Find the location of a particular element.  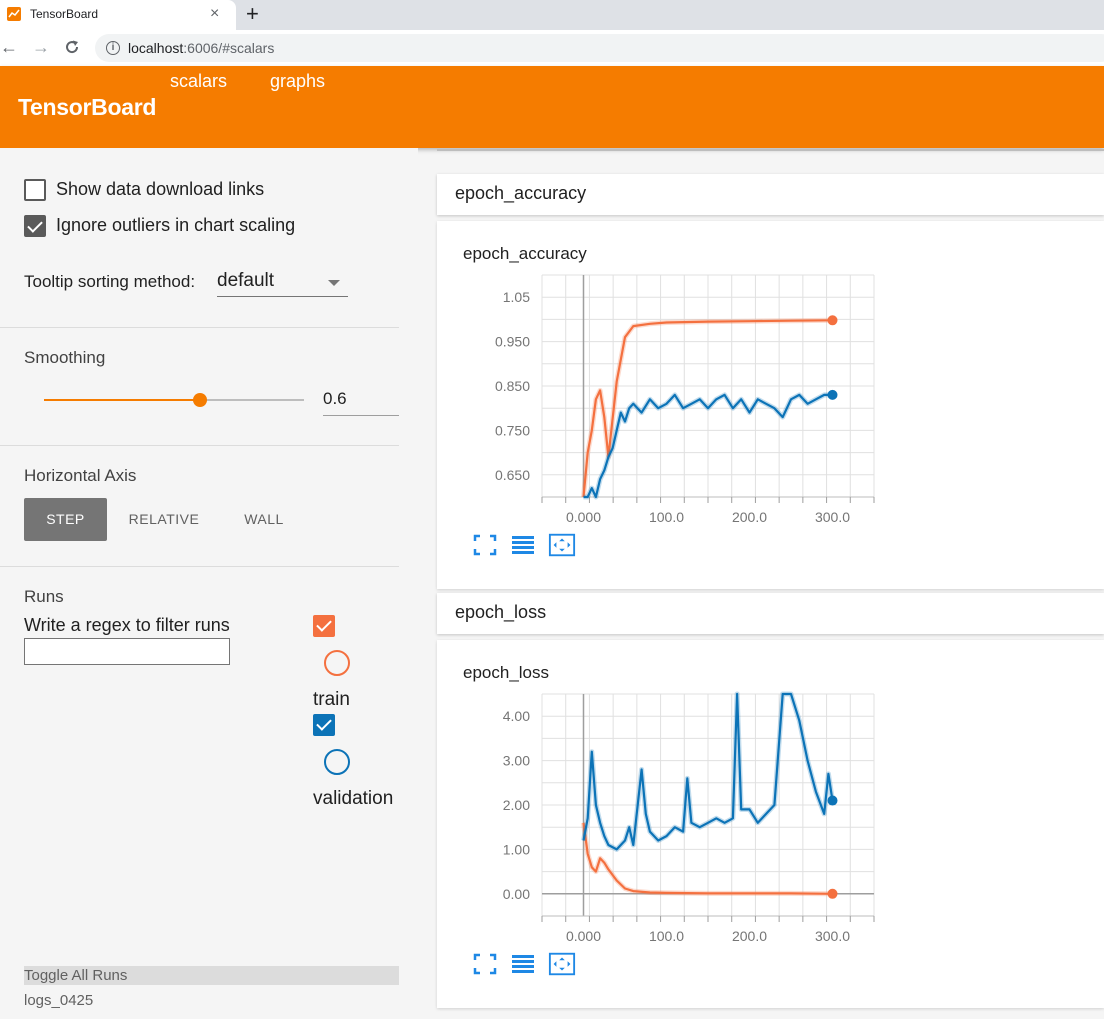

run-validation-color-icon is located at coordinates (337, 762).